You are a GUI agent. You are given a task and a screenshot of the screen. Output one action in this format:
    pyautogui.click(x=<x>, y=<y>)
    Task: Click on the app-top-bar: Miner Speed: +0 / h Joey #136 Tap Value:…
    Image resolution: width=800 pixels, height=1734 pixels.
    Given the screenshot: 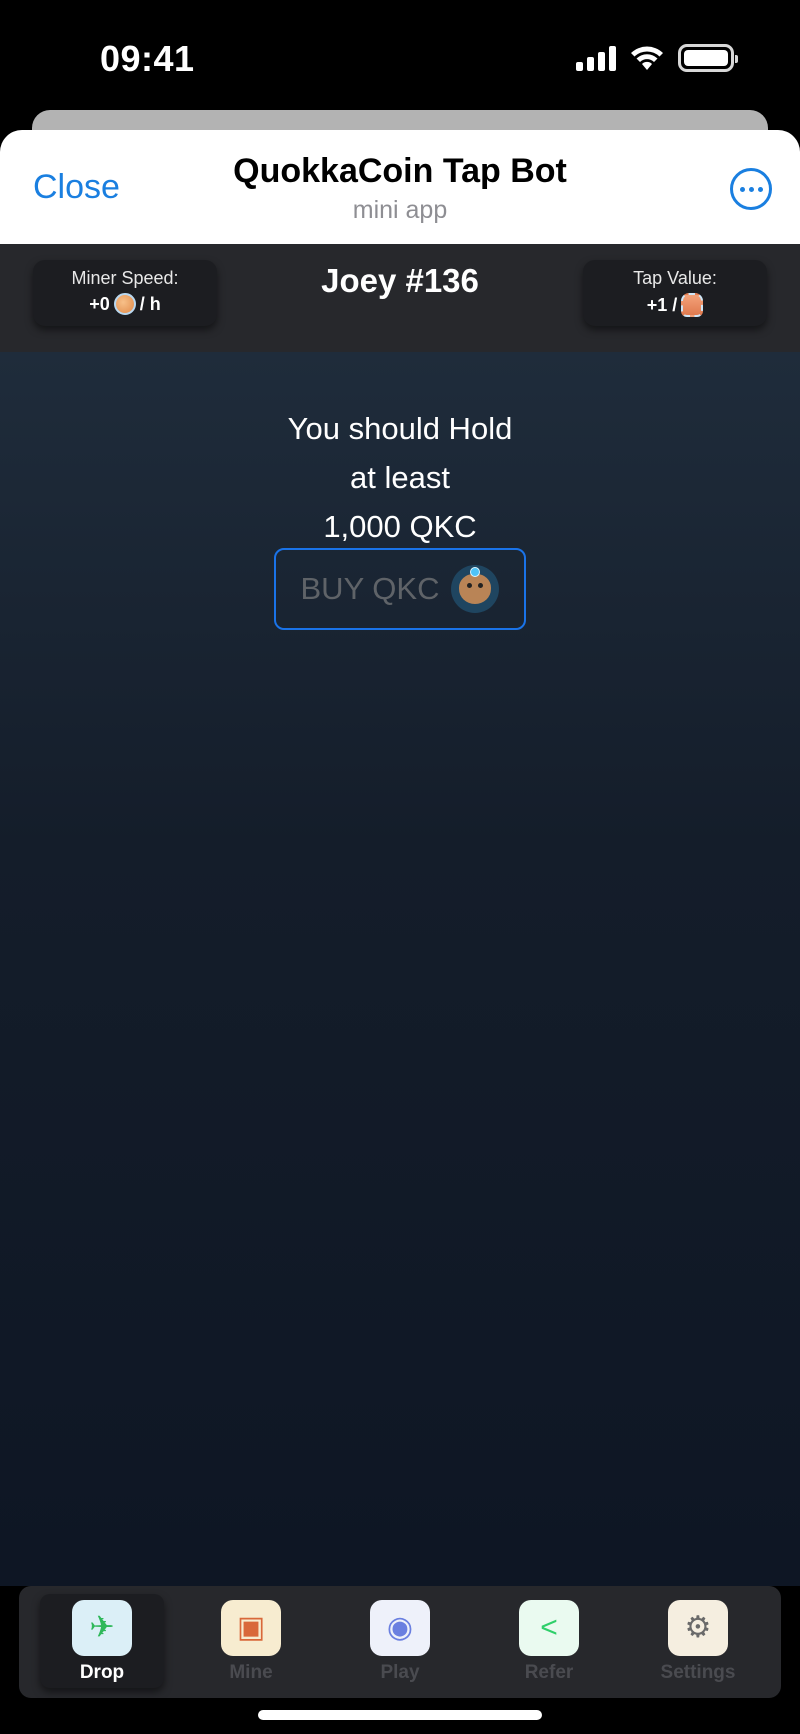 What is the action you would take?
    pyautogui.click(x=400, y=298)
    